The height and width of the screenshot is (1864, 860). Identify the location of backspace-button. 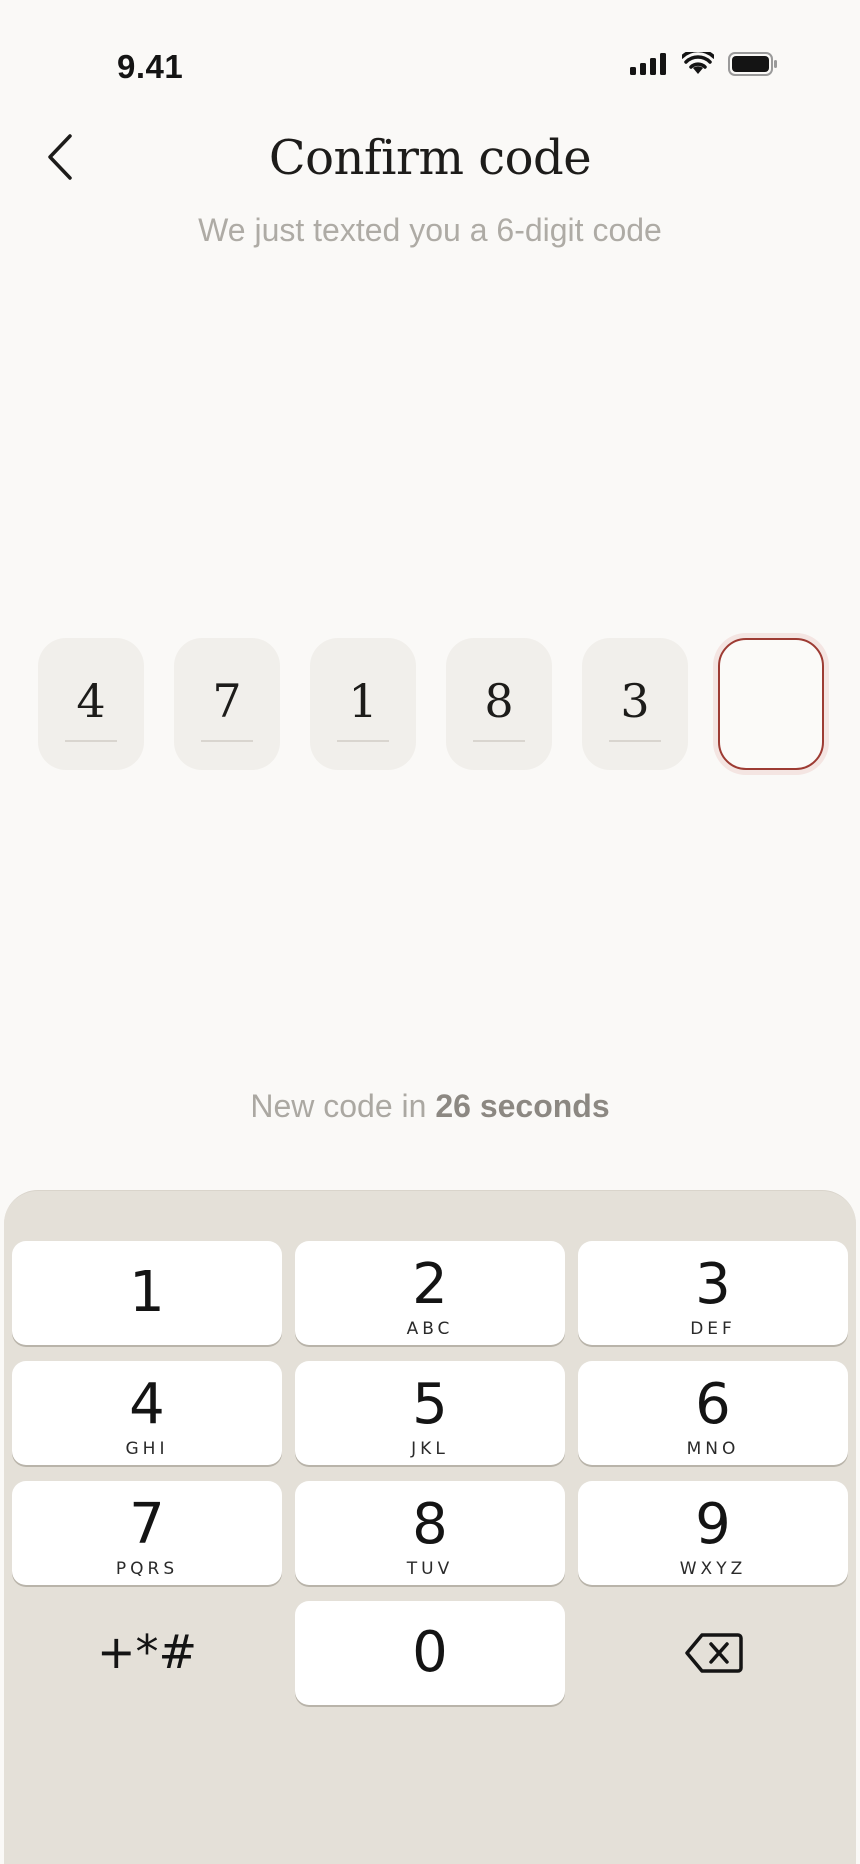
(713, 1653).